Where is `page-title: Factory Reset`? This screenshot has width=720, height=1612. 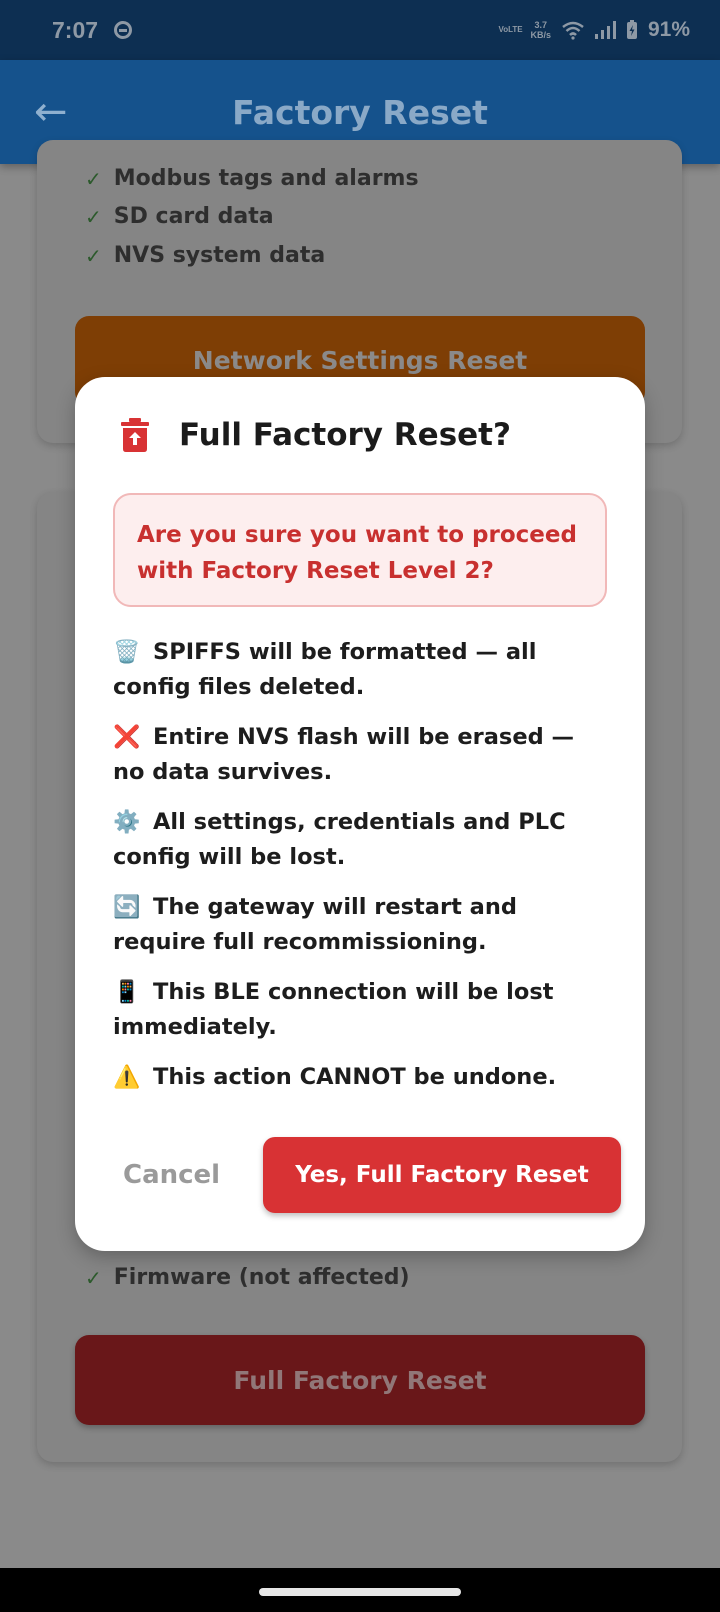
page-title: Factory Reset is located at coordinates (360, 112).